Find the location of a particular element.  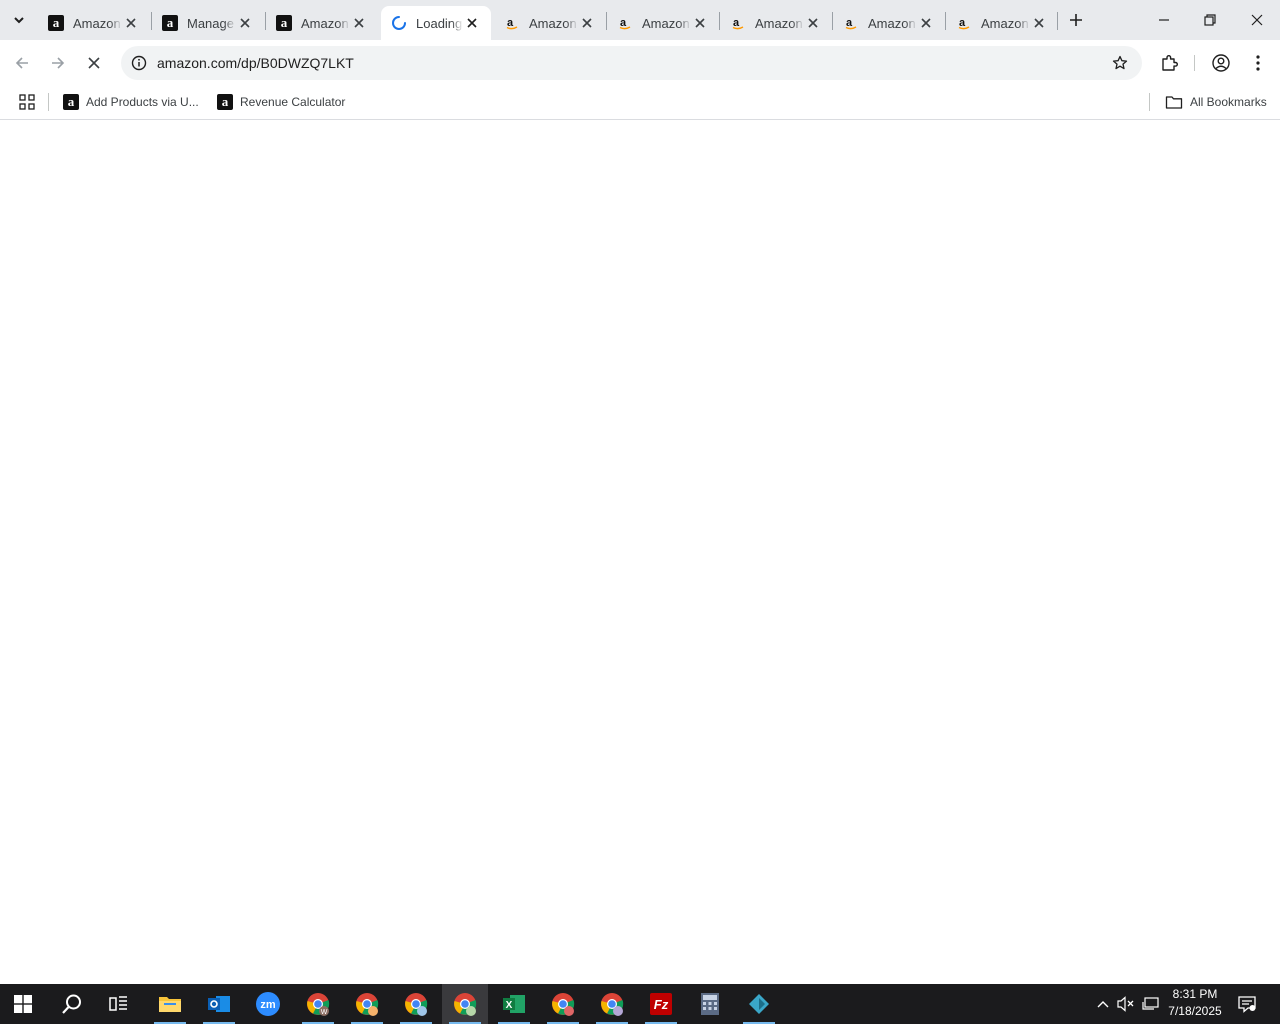

system-clock: 8:31 PM 7/18/2025 is located at coordinates (1195, 1004).